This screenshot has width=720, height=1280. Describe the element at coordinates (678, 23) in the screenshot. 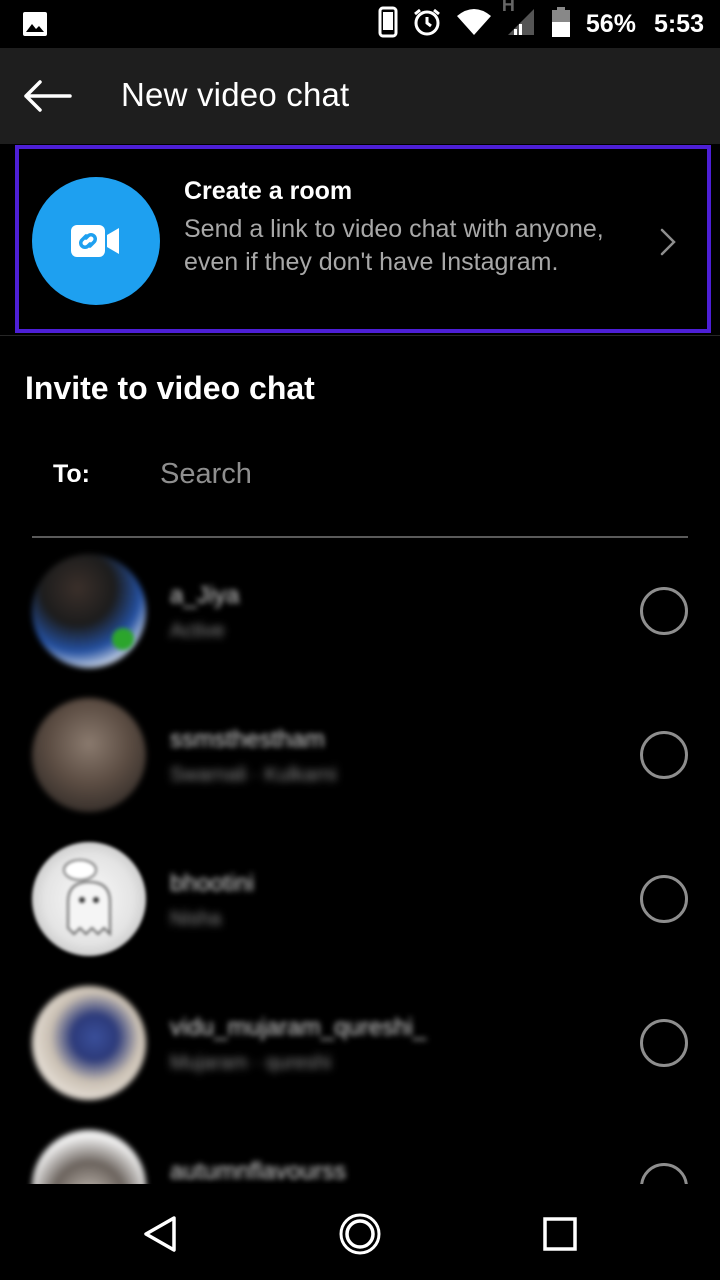

I see `clock: 5:53` at that location.